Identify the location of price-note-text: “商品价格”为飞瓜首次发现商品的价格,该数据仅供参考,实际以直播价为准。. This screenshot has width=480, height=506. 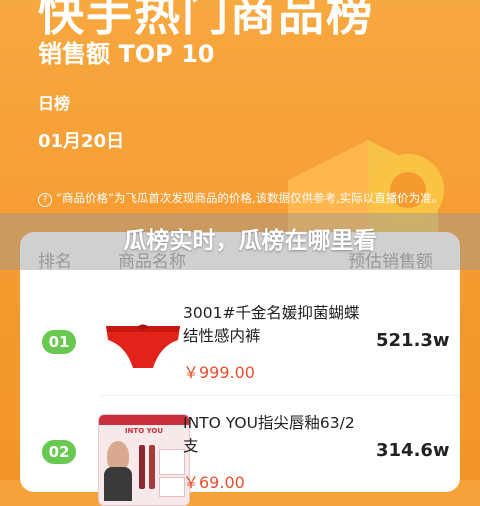
(250, 198).